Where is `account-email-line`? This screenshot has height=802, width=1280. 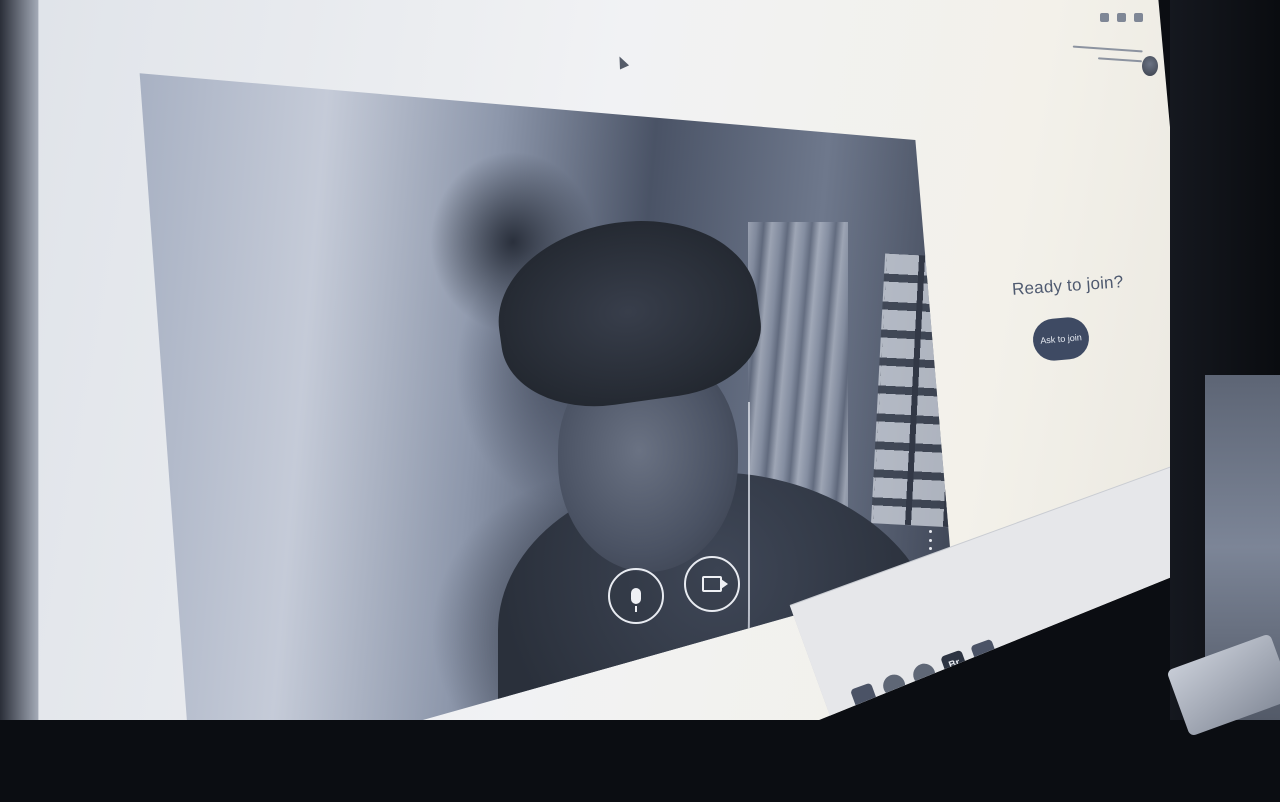
account-email-line is located at coordinates (1107, 49).